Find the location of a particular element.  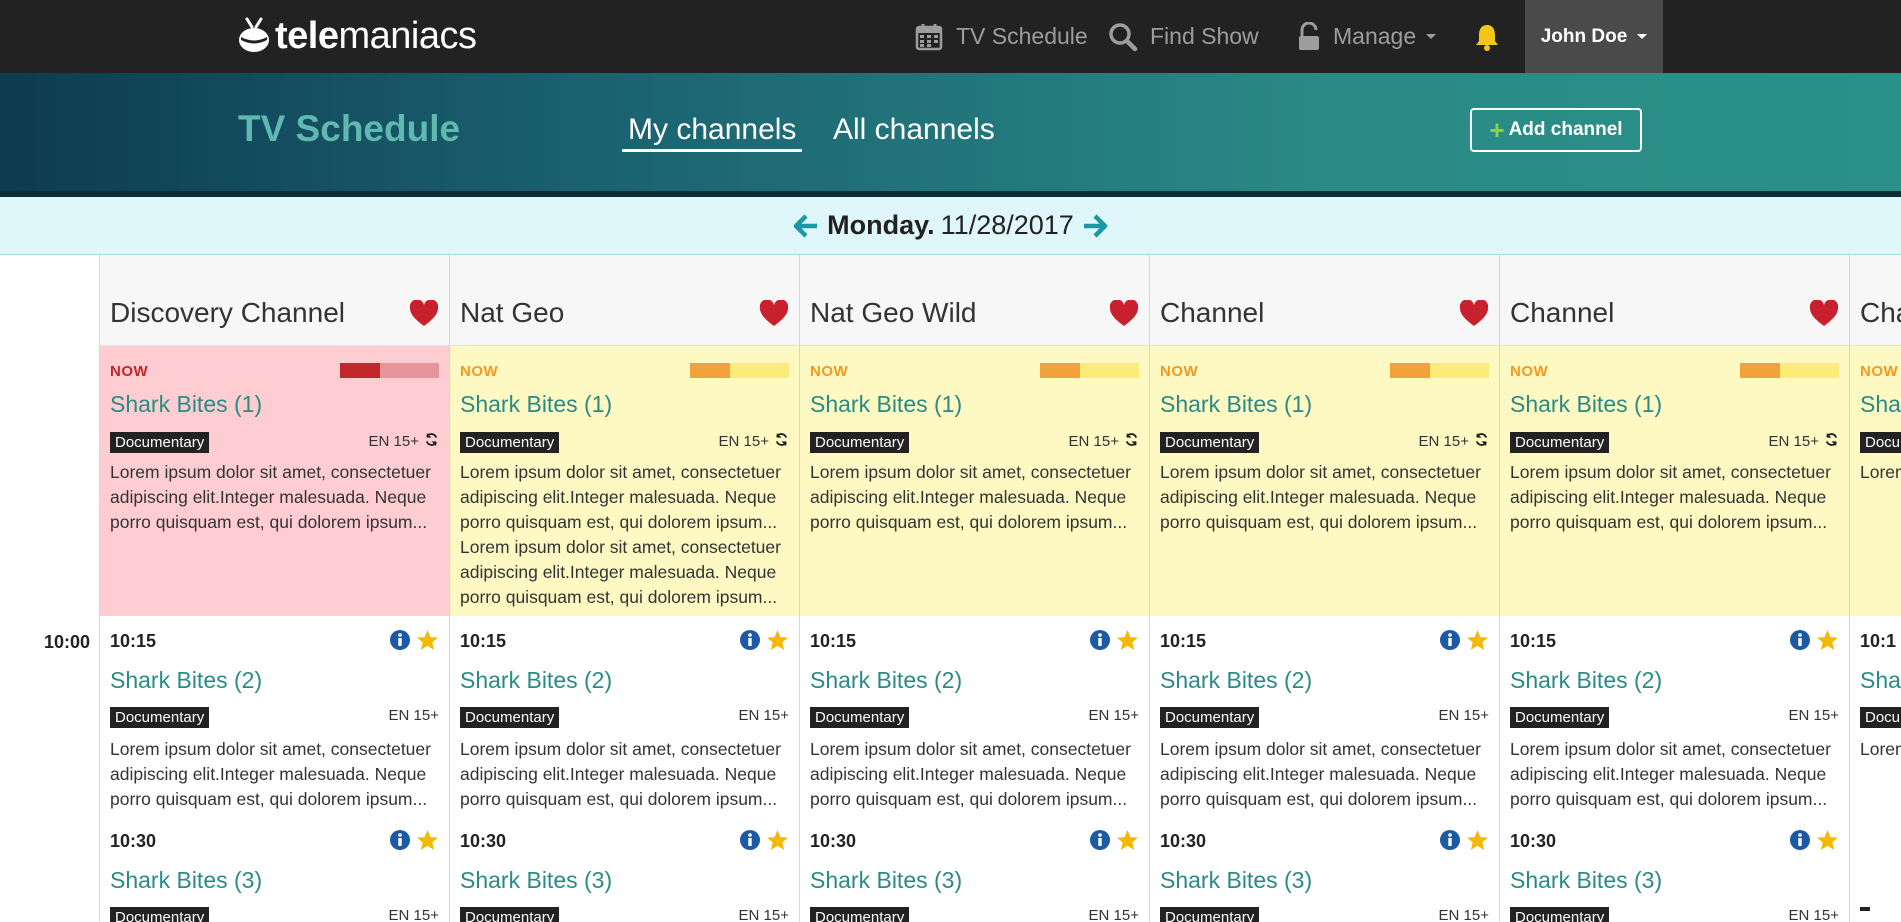

next-day-button is located at coordinates (1095, 226).